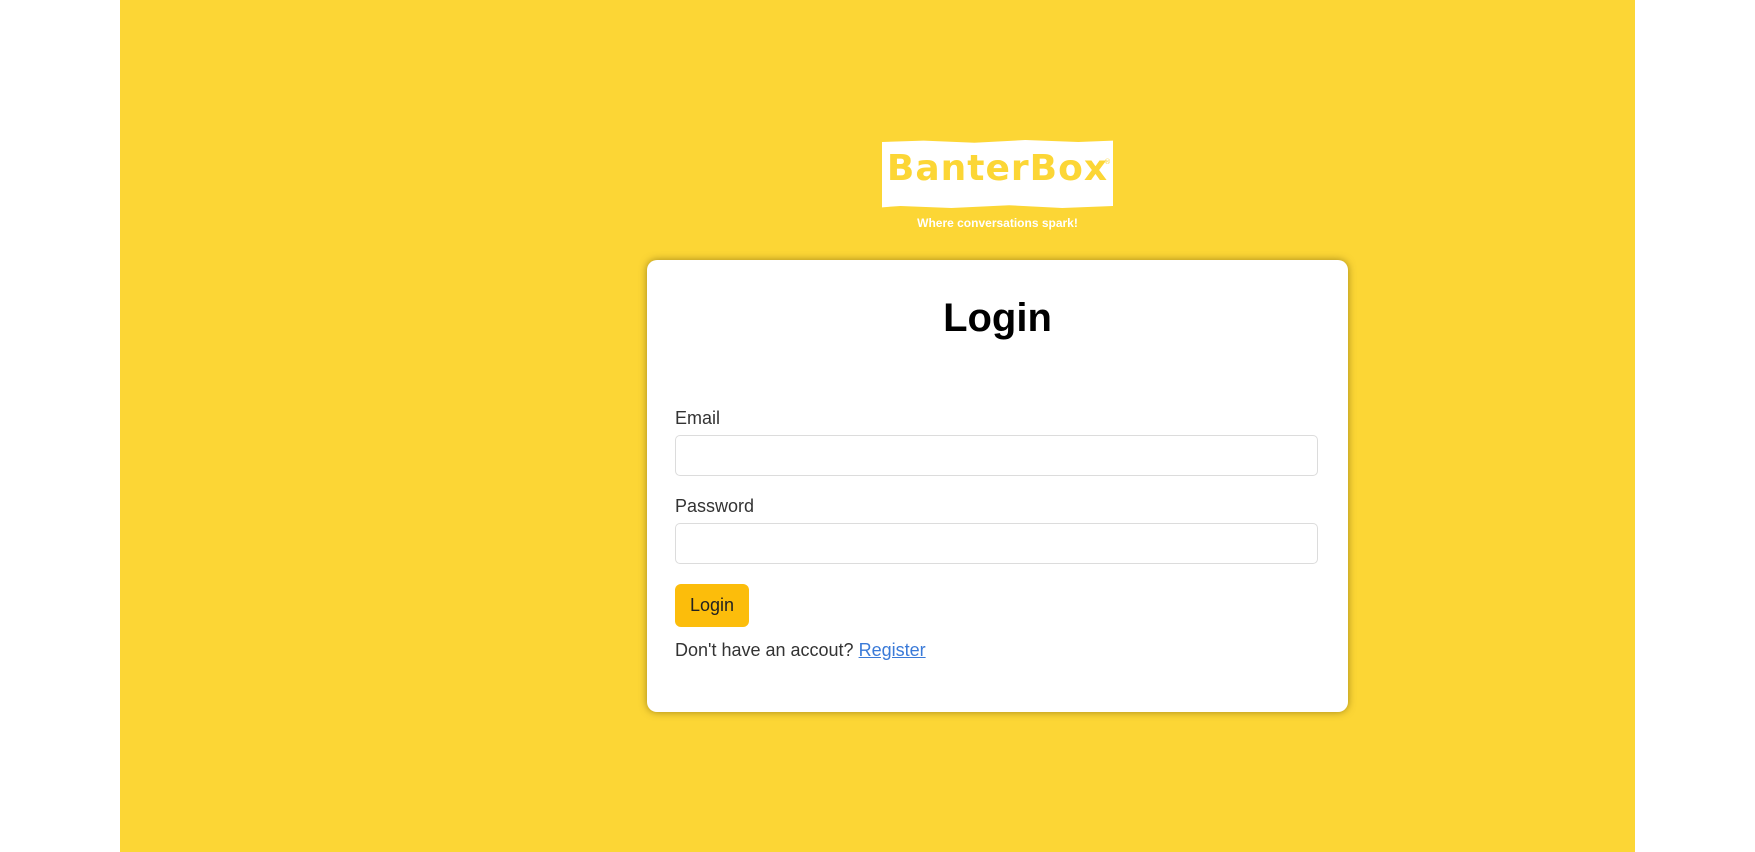 Image resolution: width=1755 pixels, height=852 pixels. I want to click on login-button: Login, so click(712, 605).